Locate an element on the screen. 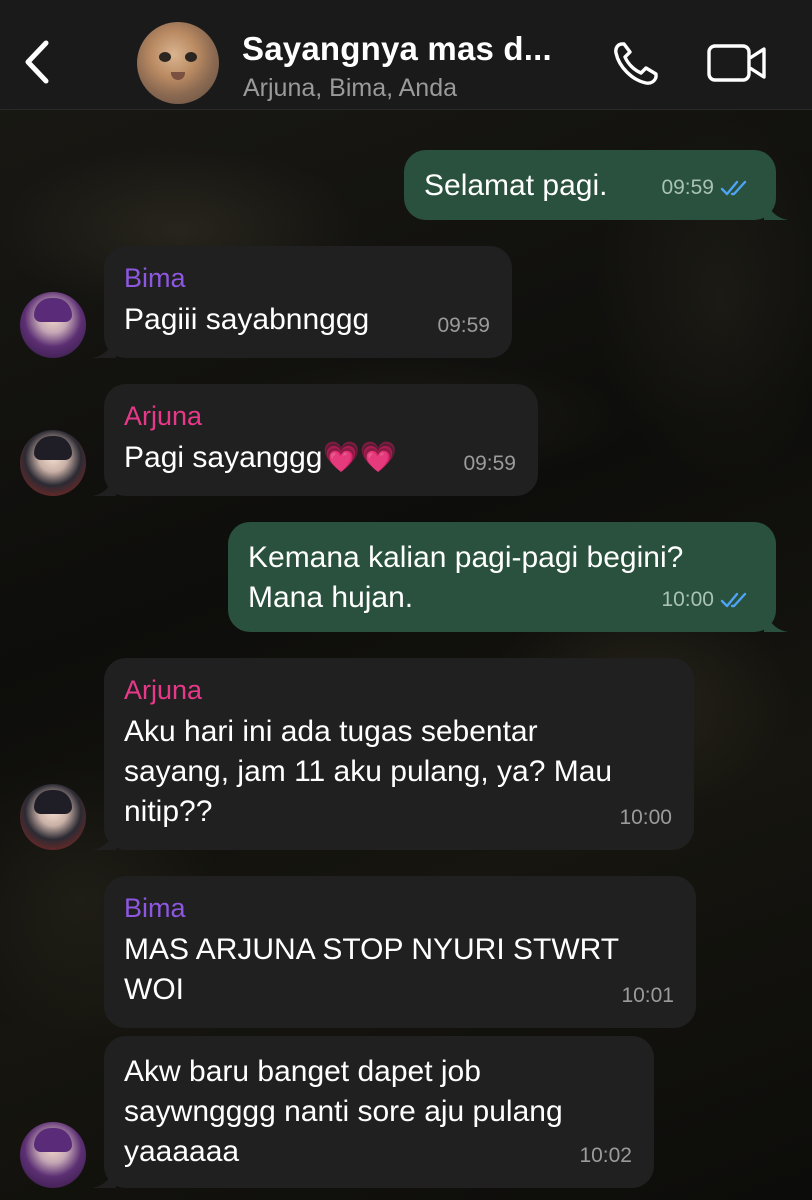 The height and width of the screenshot is (1200, 812). video-call-button is located at coordinates (737, 63).